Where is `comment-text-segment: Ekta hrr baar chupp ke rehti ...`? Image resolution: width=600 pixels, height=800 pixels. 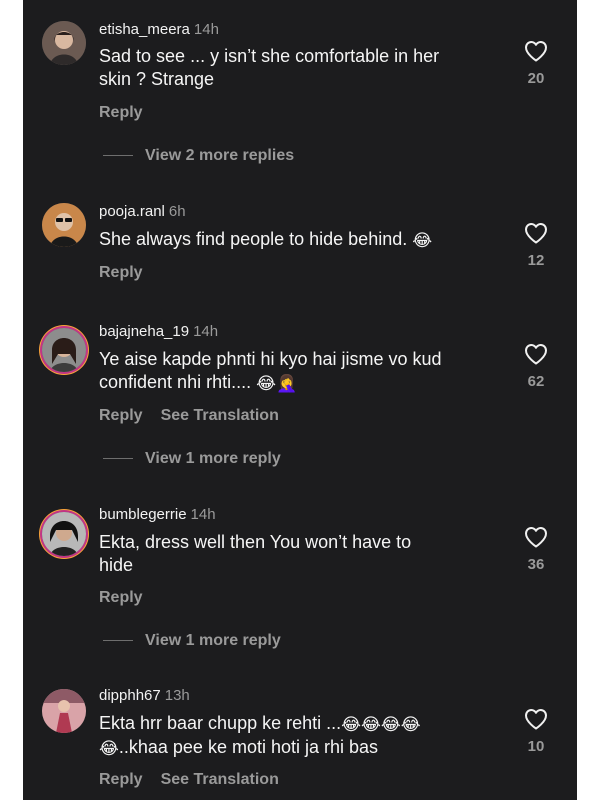 comment-text-segment: Ekta hrr baar chupp ke rehti ... is located at coordinates (220, 723).